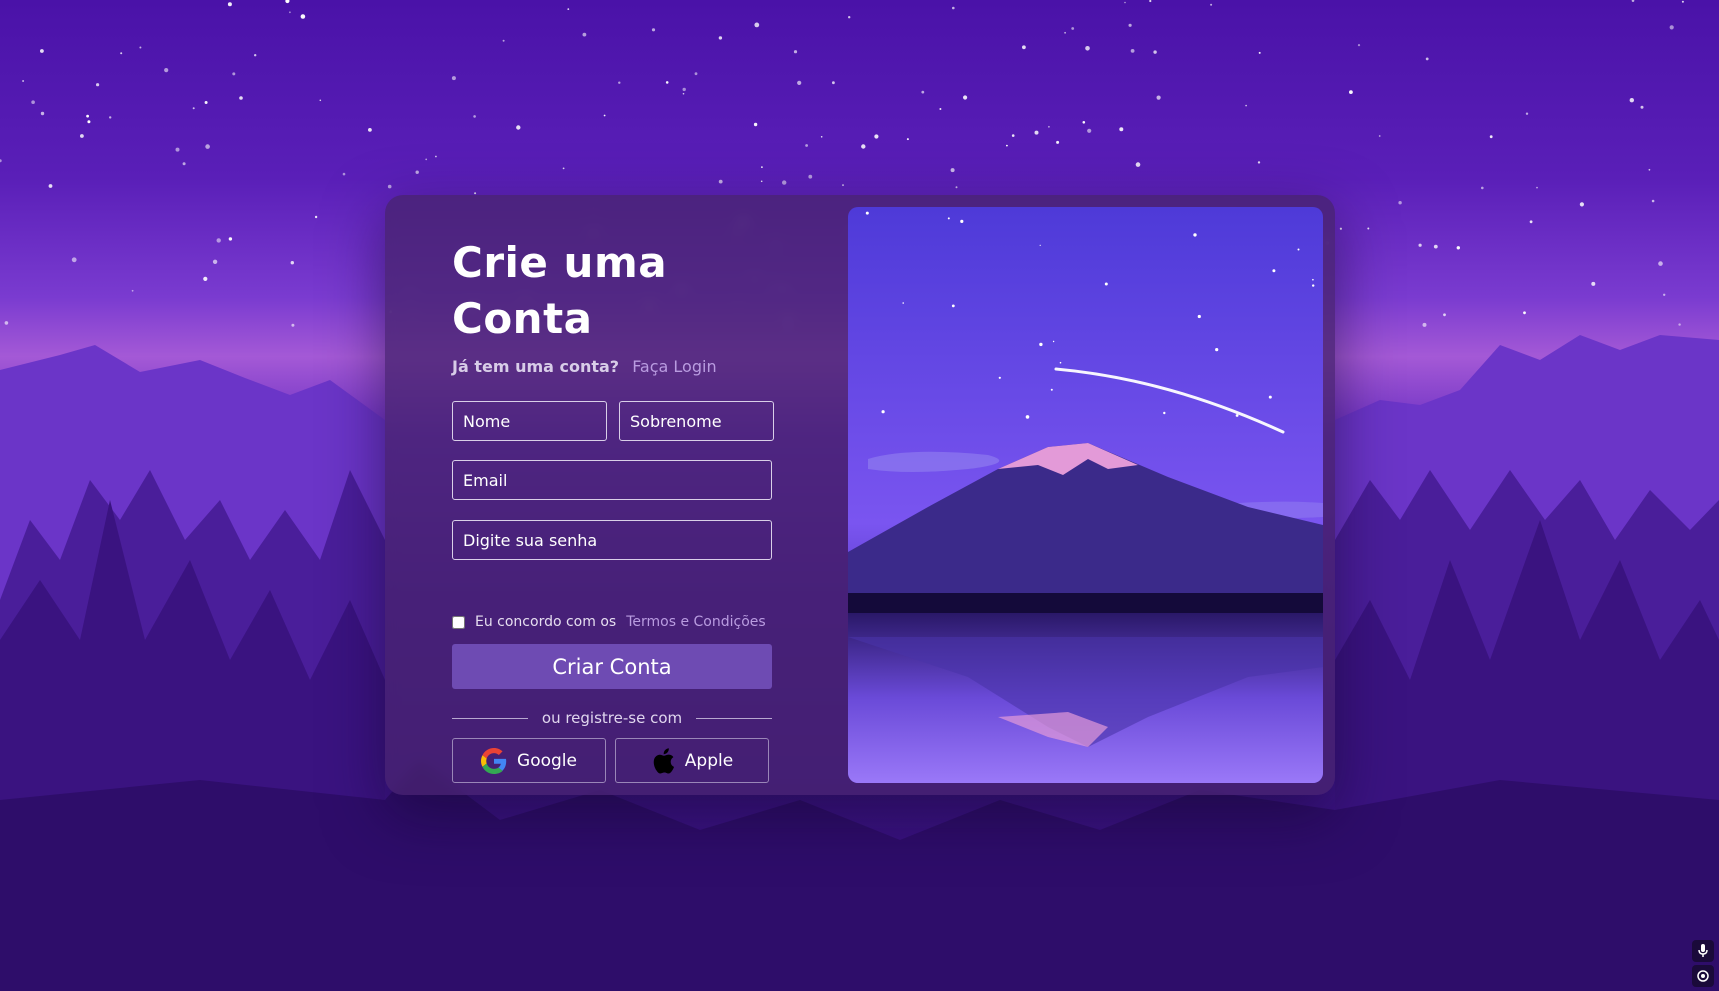  I want to click on divider-line-right, so click(734, 718).